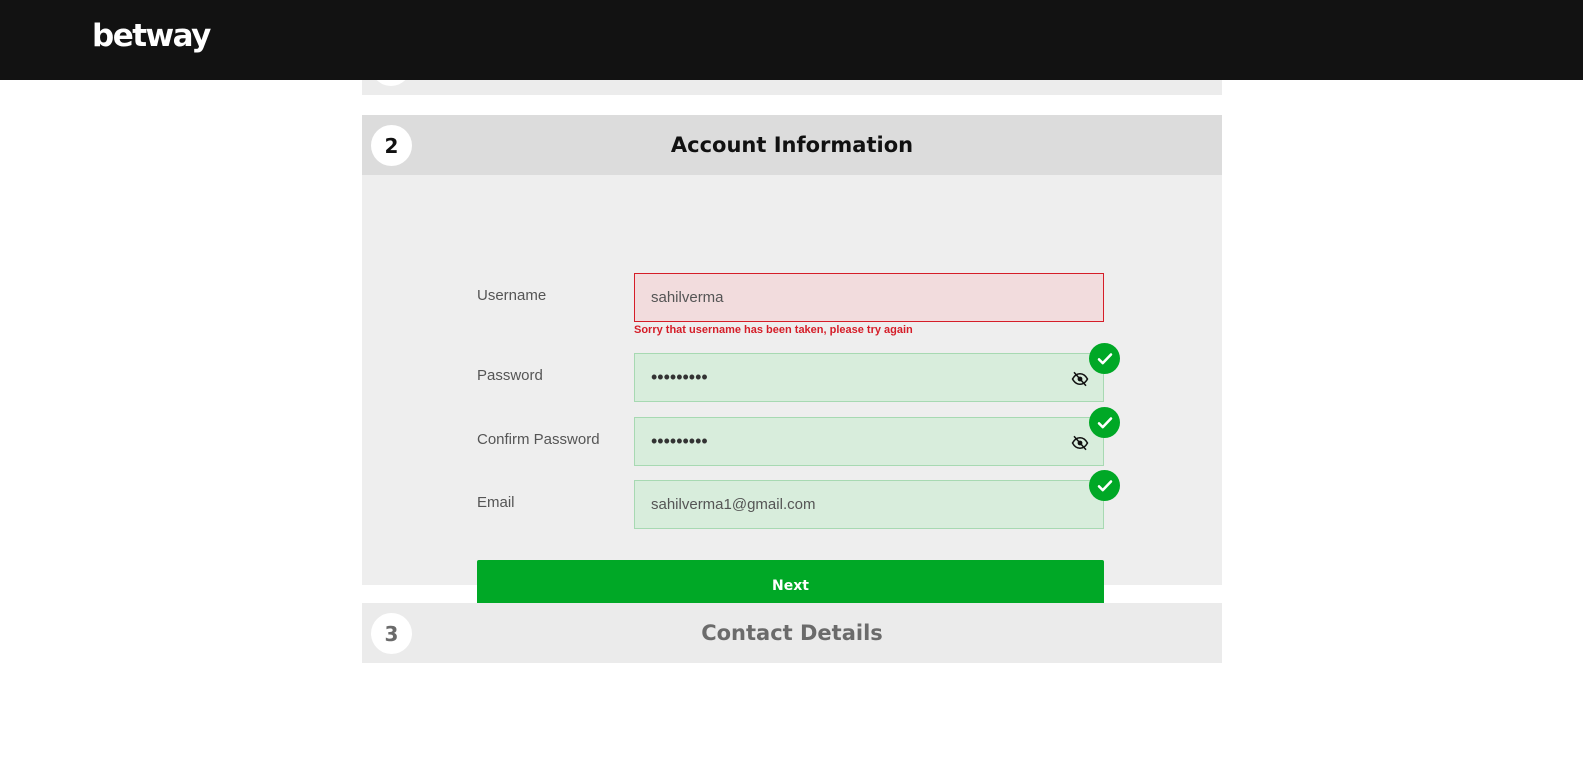  What do you see at coordinates (391, 633) in the screenshot?
I see `step-3-number: 3` at bounding box center [391, 633].